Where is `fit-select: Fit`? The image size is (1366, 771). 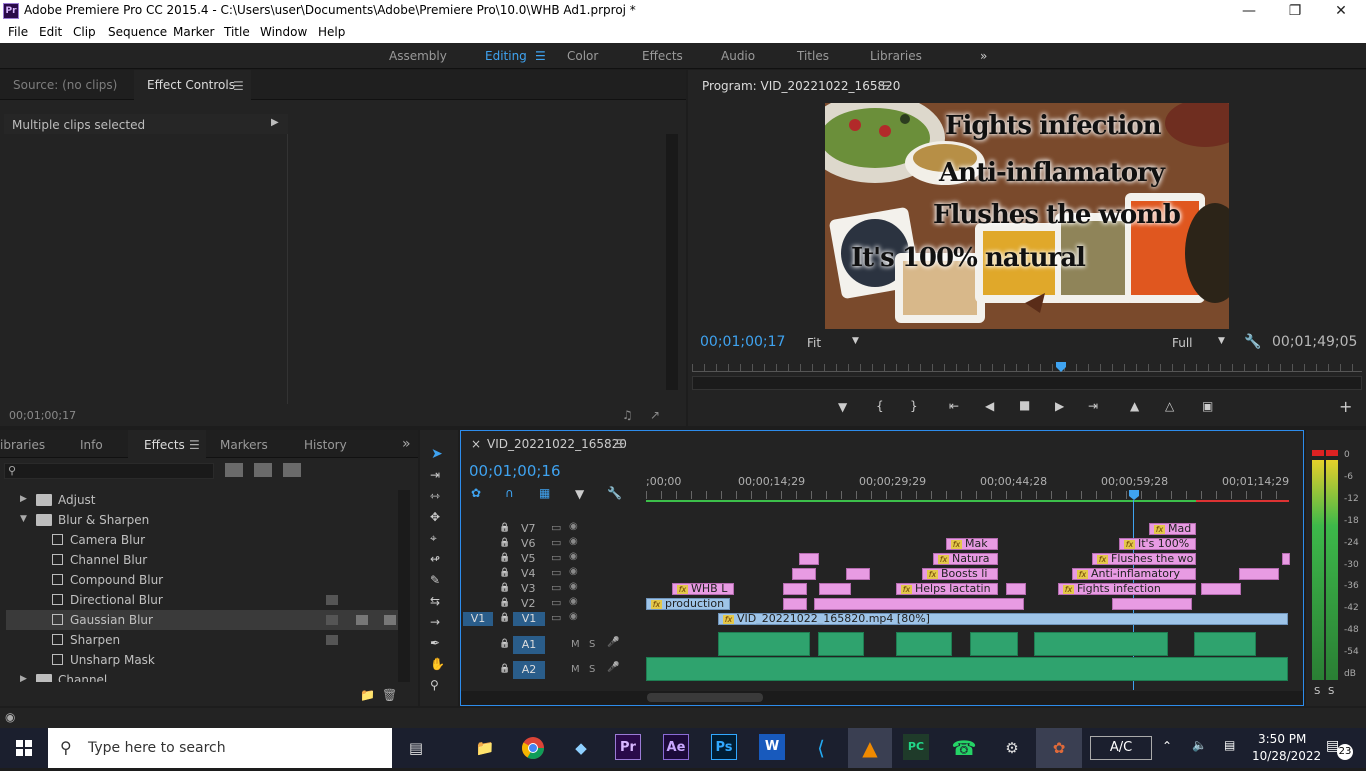
fit-select: Fit is located at coordinates (814, 343).